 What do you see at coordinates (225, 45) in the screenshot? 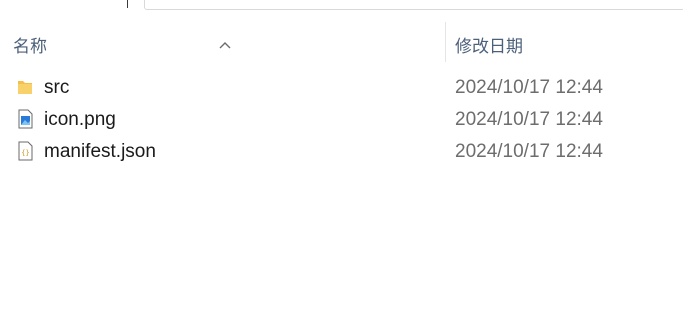
I see `sort-ascending-icon` at bounding box center [225, 45].